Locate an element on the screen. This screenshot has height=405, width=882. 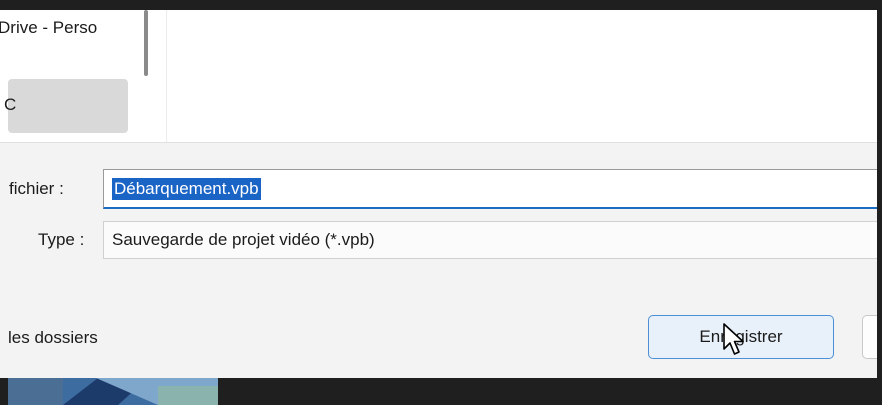
window-frame-right is located at coordinates (879, 202).